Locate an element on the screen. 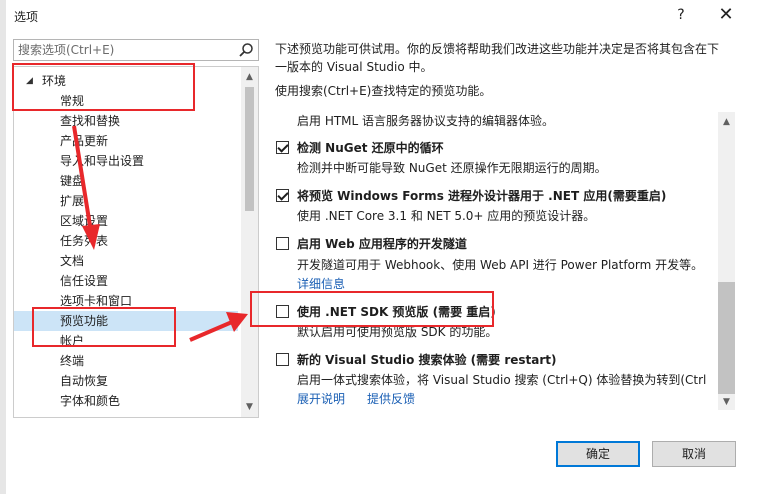 This screenshot has width=757, height=494. annotation-arrow-right is located at coordinates (211, 331).